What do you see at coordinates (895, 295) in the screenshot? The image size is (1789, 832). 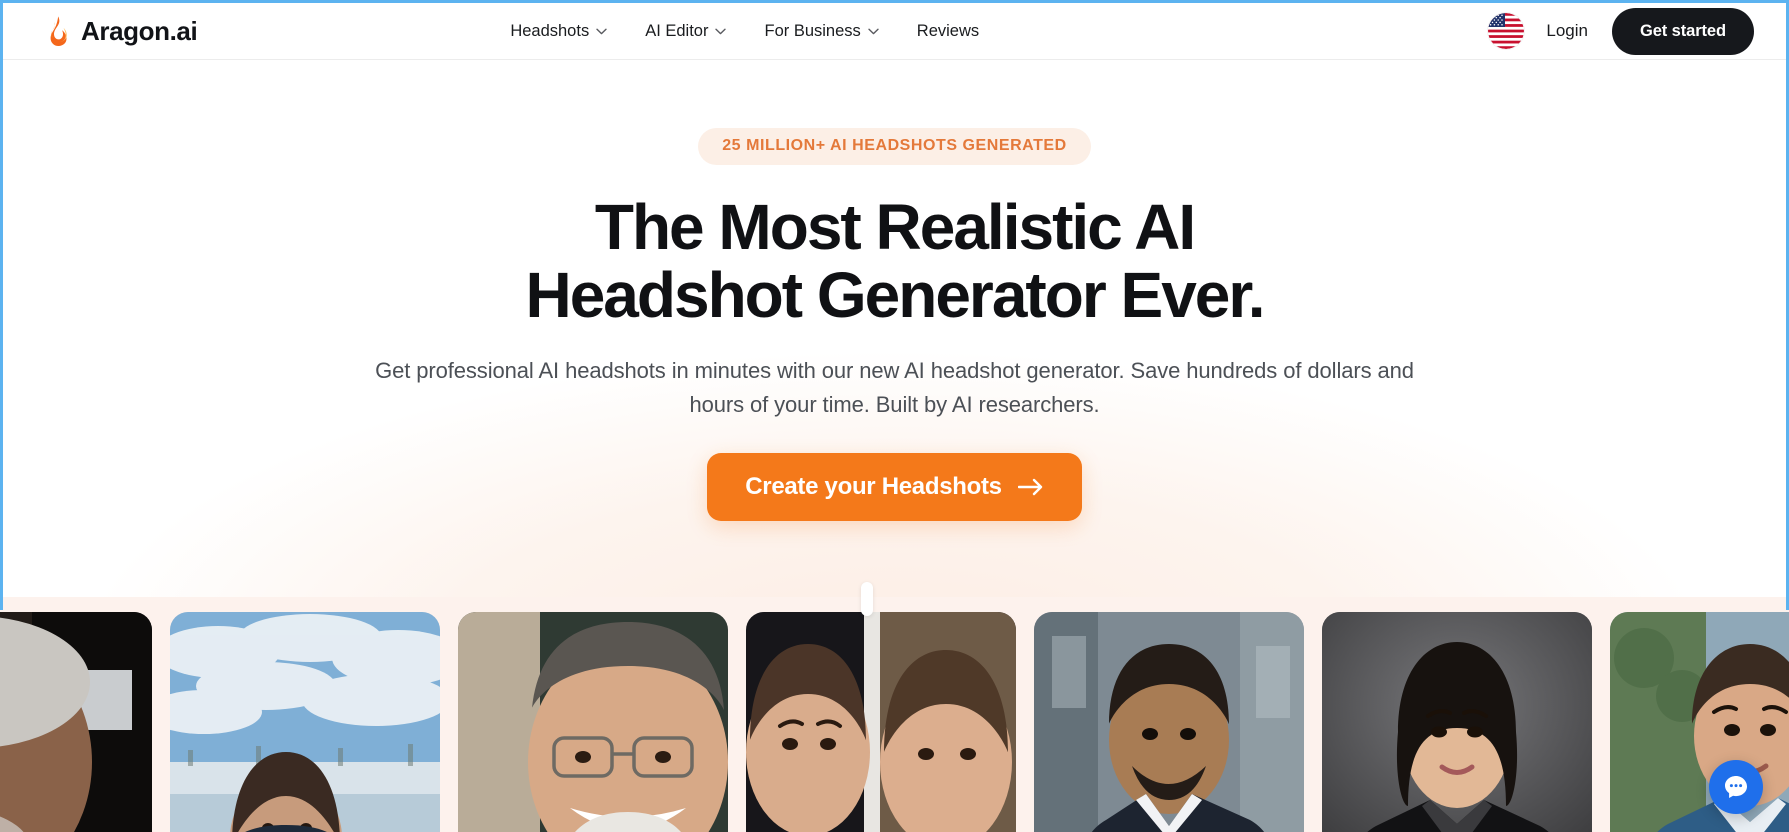 I see `headline-line-2: Headshot Generator Ever.` at bounding box center [895, 295].